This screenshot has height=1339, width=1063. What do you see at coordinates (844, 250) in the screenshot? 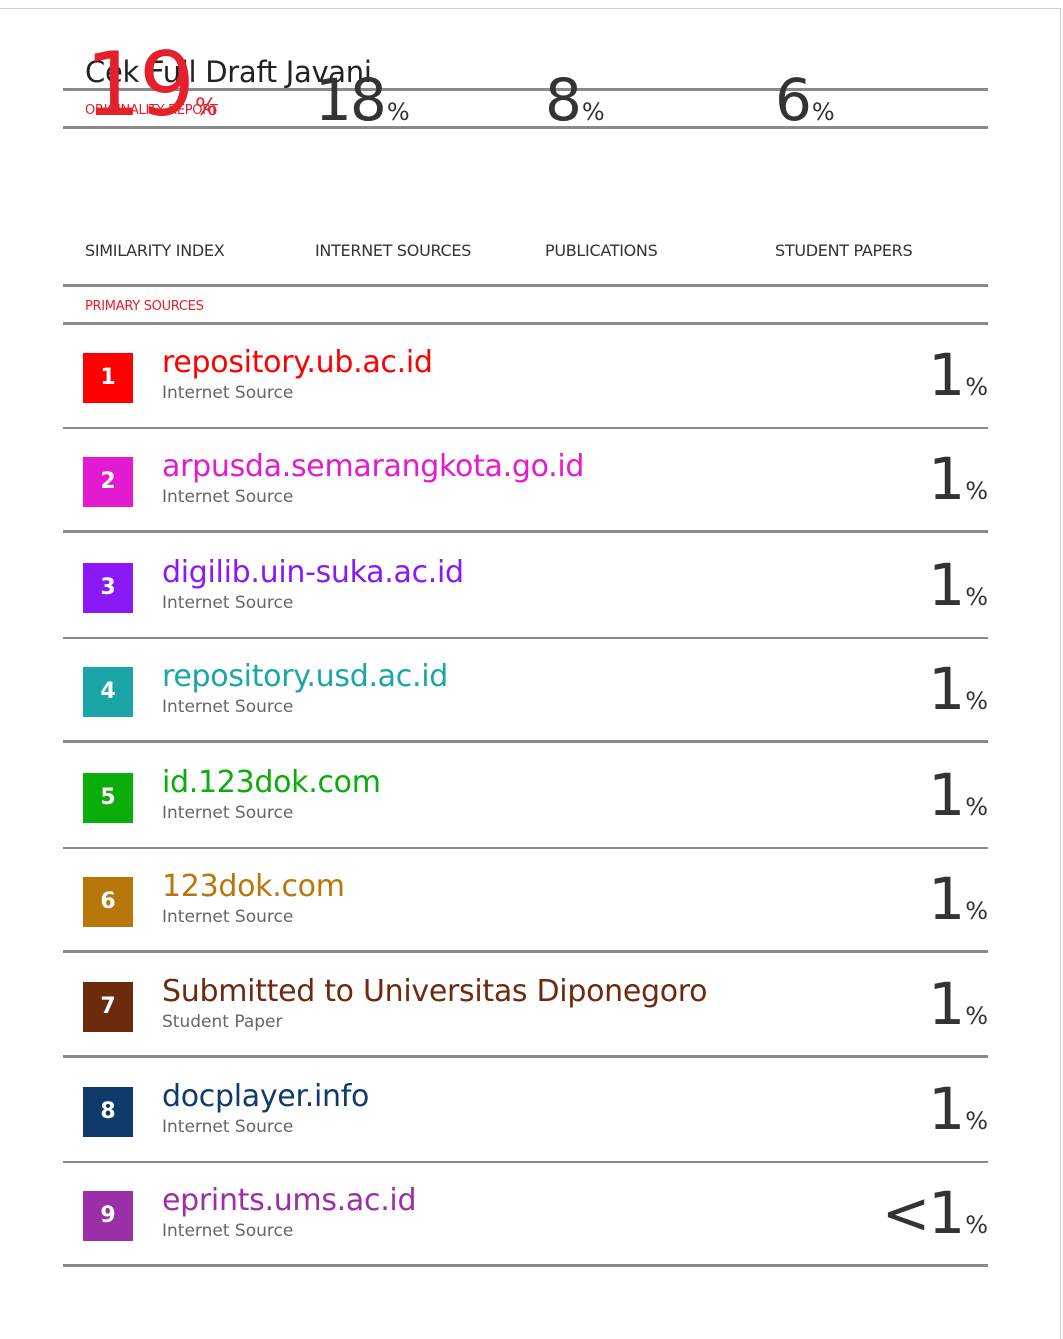
I see `stat-label: STUDENT PAPERS` at bounding box center [844, 250].